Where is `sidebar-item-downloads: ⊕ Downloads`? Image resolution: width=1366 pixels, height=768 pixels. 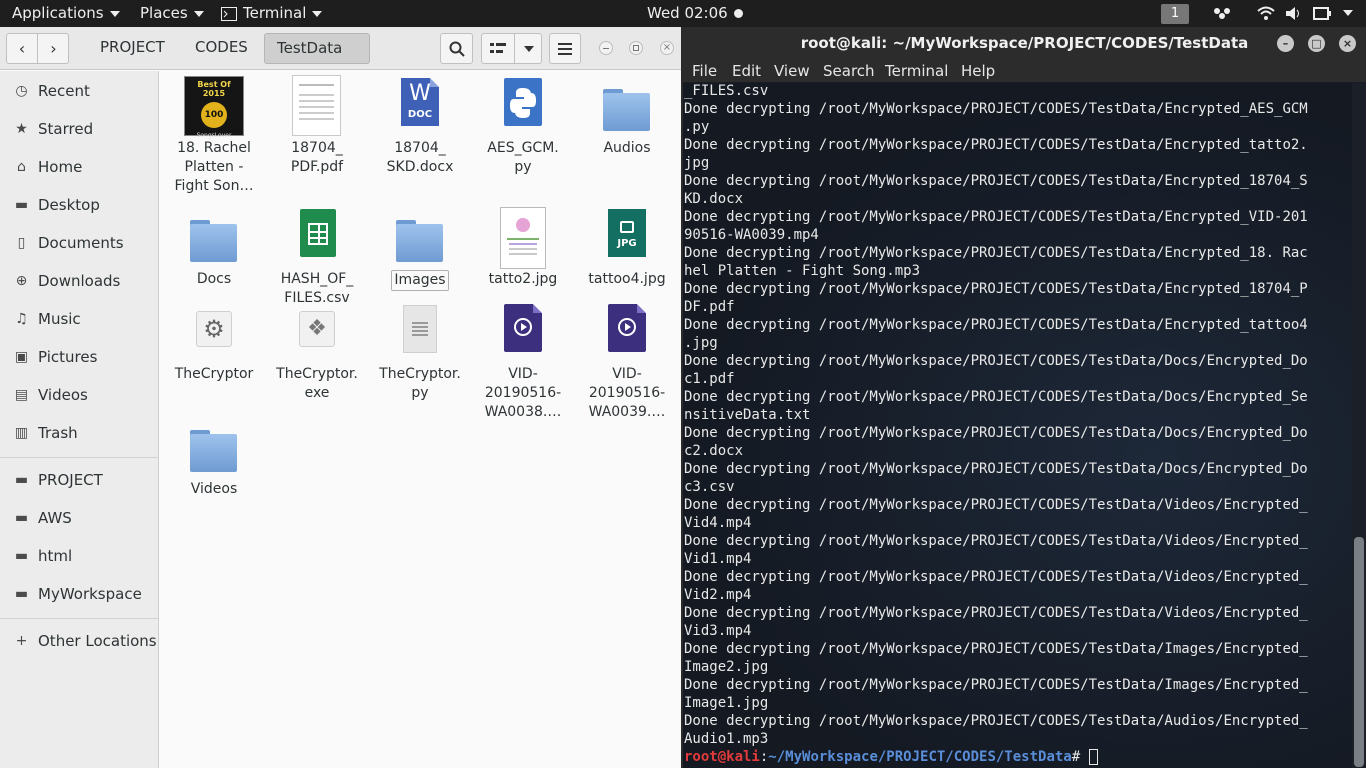
sidebar-item-downloads: ⊕ Downloads is located at coordinates (79, 281).